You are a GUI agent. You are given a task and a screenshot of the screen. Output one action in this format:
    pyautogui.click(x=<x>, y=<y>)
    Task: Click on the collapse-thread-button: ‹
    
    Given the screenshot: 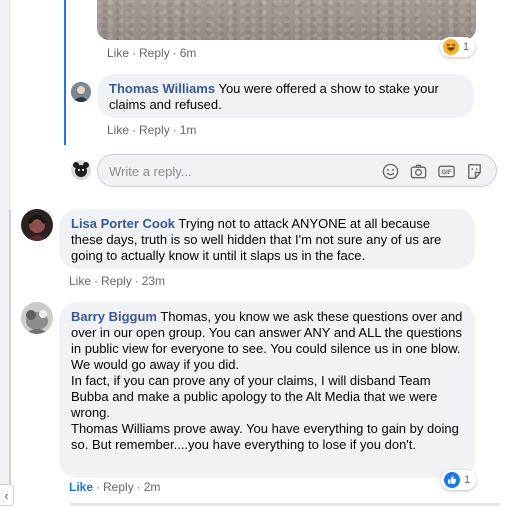 What is the action you would take?
    pyautogui.click(x=7, y=495)
    